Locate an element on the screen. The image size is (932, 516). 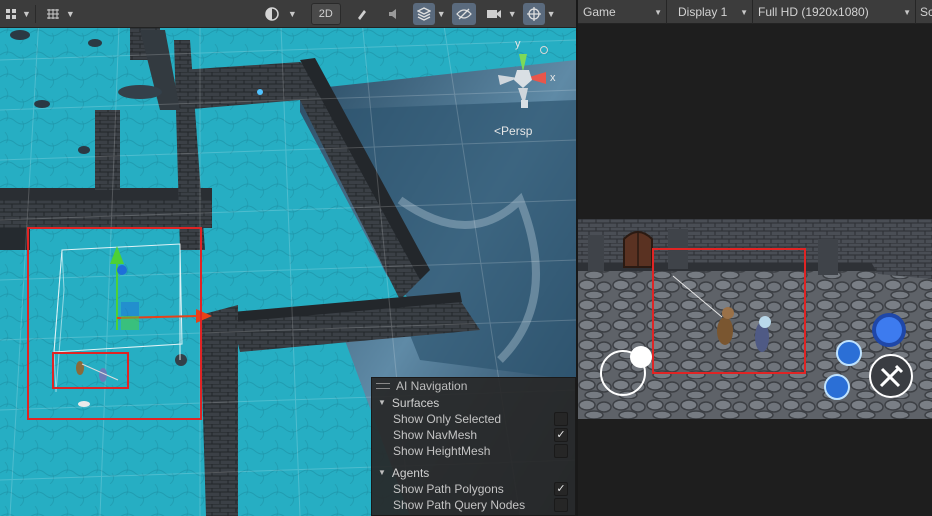
scene-toolbar: ▼ ▼ ▼ 2D ▼ ▼ ▼ is located at coordinates (288, 14).